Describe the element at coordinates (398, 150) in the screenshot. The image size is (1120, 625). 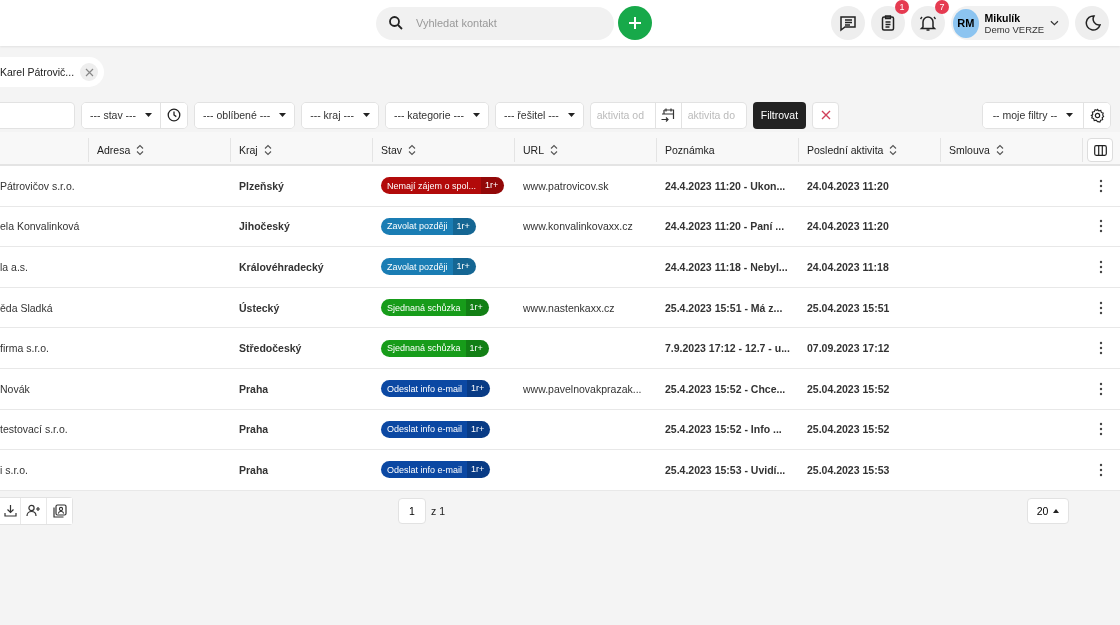
I see `column-header: Stav` at that location.